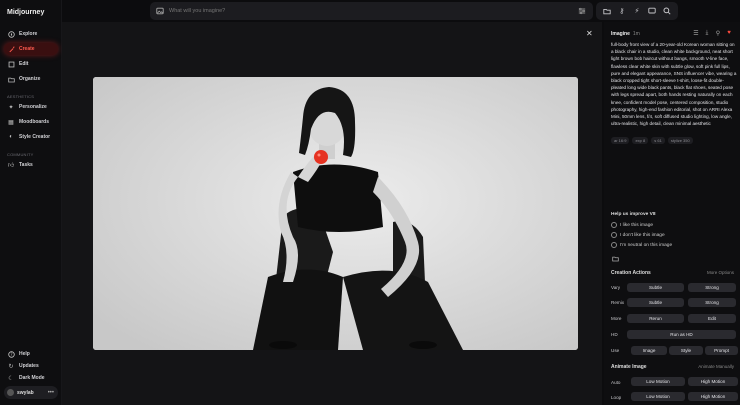 The height and width of the screenshot is (405, 740). I want to click on row-label-loop: Loop, so click(616, 397).